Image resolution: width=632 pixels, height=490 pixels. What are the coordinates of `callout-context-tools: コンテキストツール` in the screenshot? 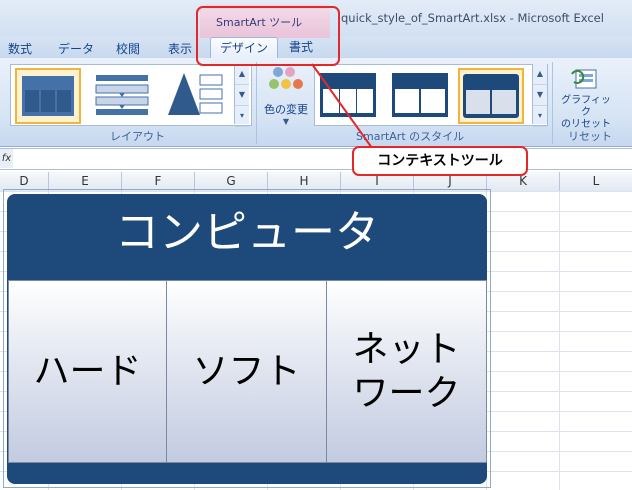 It's located at (440, 161).